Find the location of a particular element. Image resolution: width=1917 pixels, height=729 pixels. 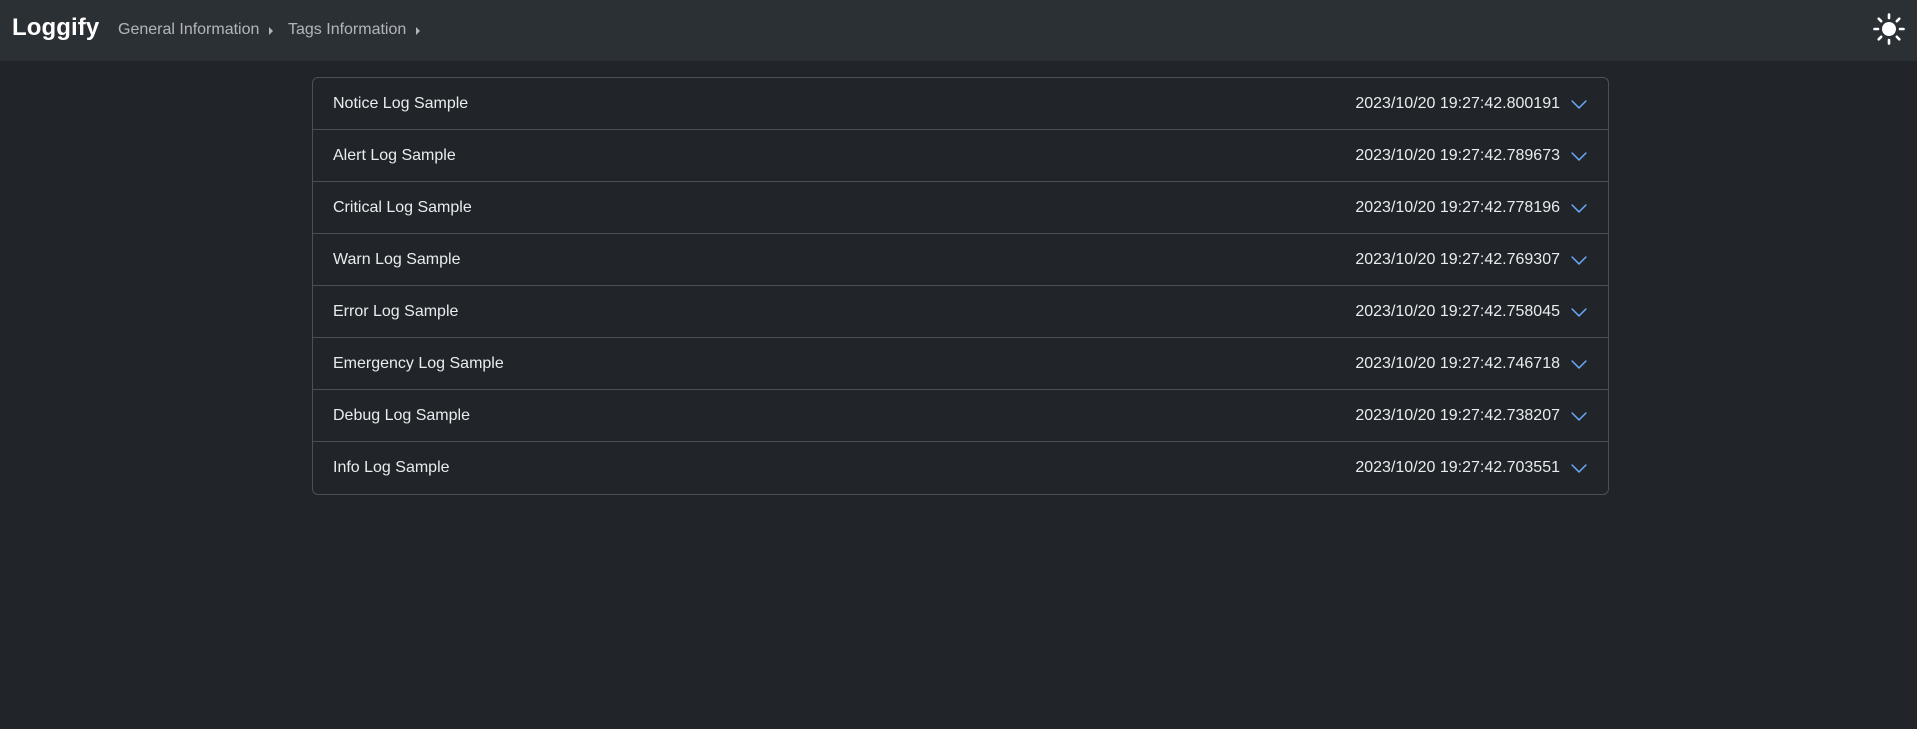

log-title: Critical Log Sample is located at coordinates (402, 207).